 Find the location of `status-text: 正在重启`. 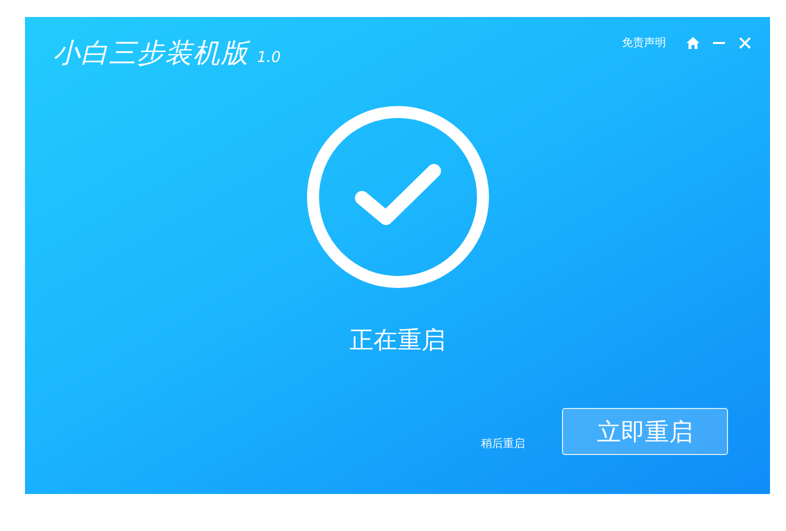

status-text: 正在重启 is located at coordinates (398, 340).